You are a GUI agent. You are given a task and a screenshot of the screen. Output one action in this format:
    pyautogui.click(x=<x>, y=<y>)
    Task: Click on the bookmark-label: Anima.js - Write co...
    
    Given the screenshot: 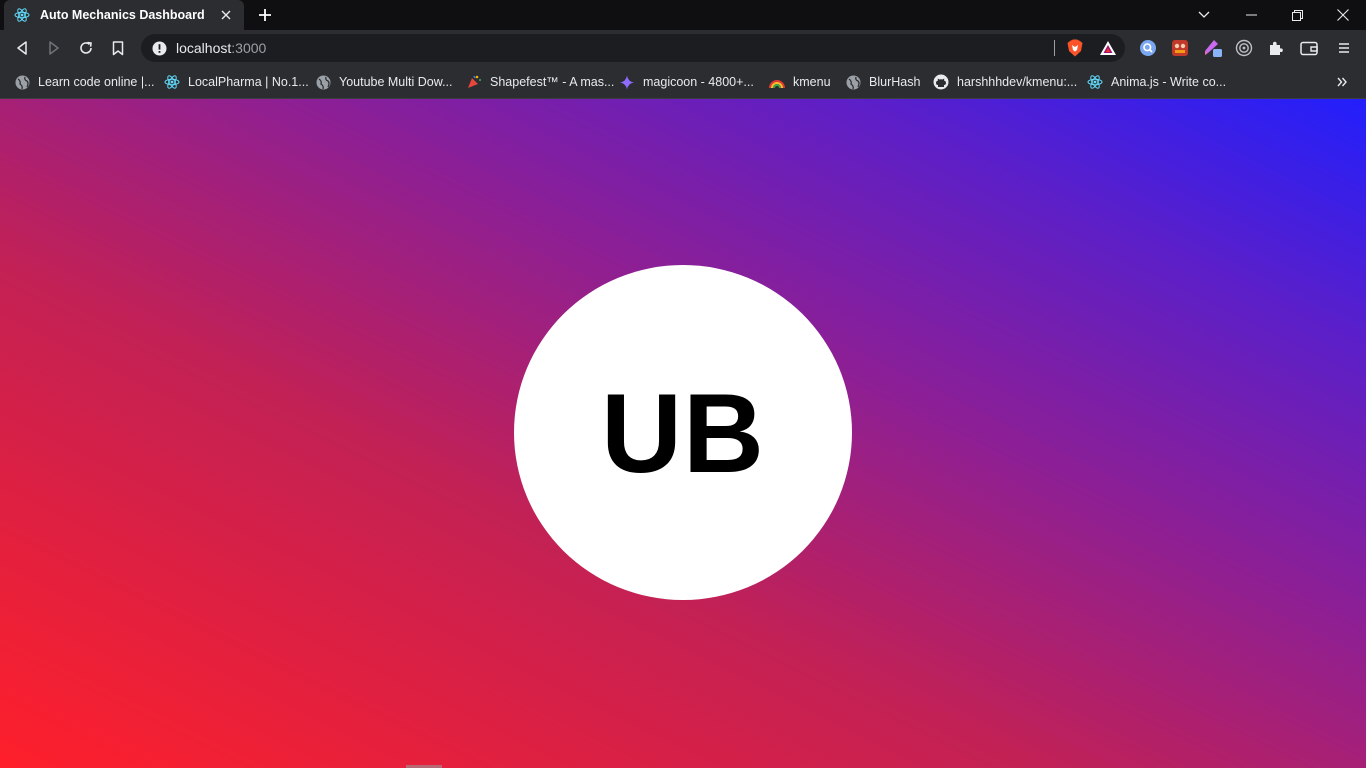 What is the action you would take?
    pyautogui.click(x=1169, y=82)
    